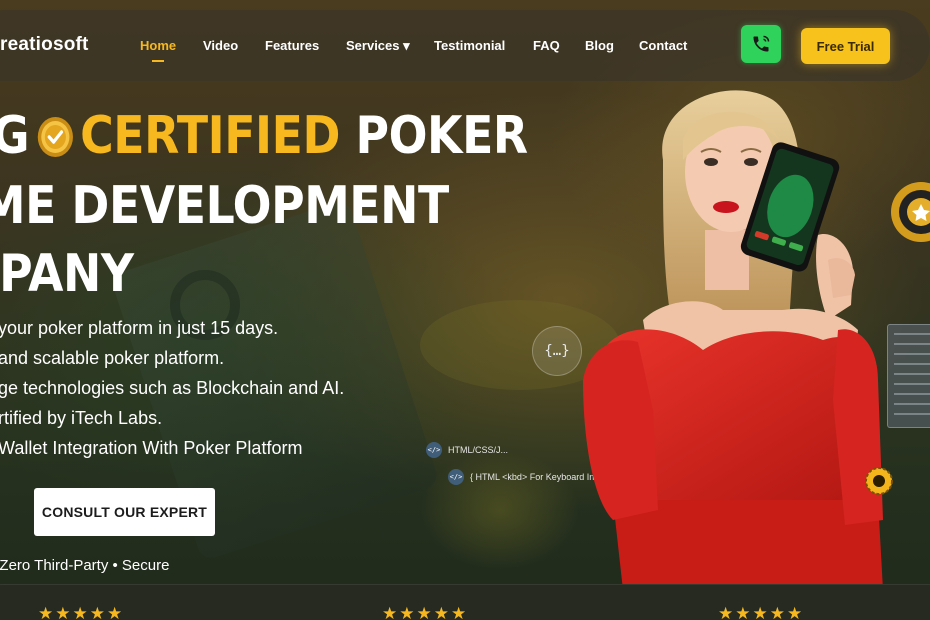 This screenshot has height=620, width=930. Describe the element at coordinates (85, 565) in the screenshot. I see `trust-features-line: • Zero Third-Party • Secure` at that location.